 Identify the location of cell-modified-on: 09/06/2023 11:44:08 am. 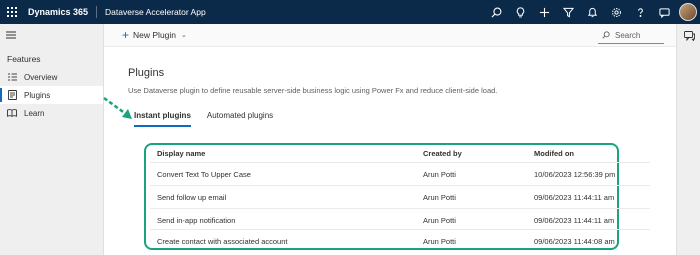
(574, 241).